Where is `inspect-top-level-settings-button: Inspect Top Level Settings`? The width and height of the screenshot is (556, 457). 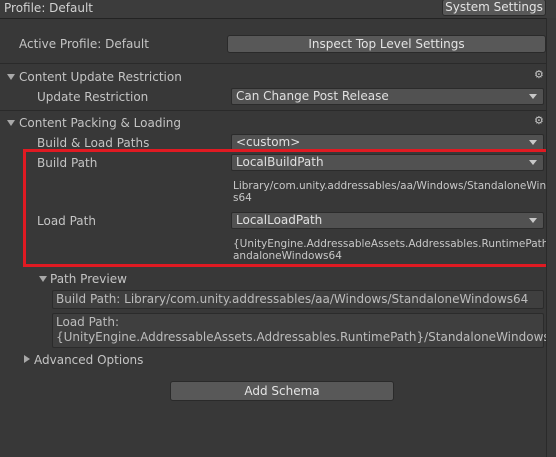 inspect-top-level-settings-button: Inspect Top Level Settings is located at coordinates (386, 44).